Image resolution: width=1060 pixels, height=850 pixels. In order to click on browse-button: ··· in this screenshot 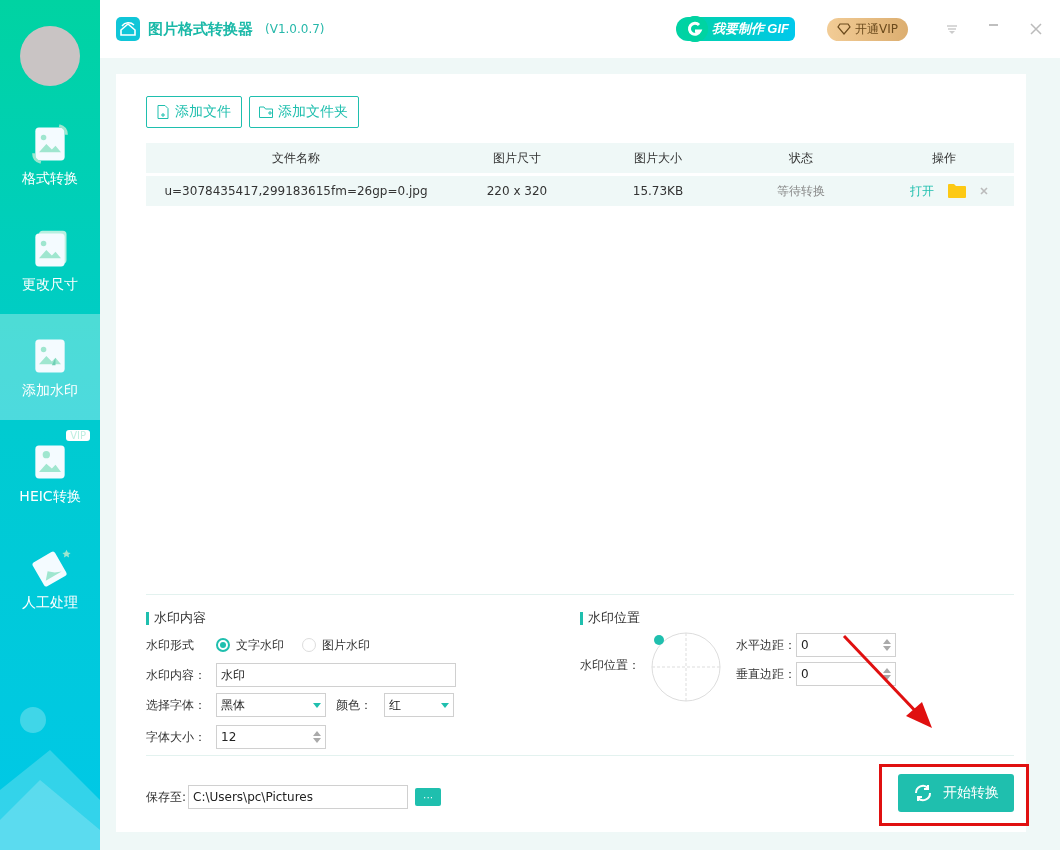, I will do `click(428, 797)`.